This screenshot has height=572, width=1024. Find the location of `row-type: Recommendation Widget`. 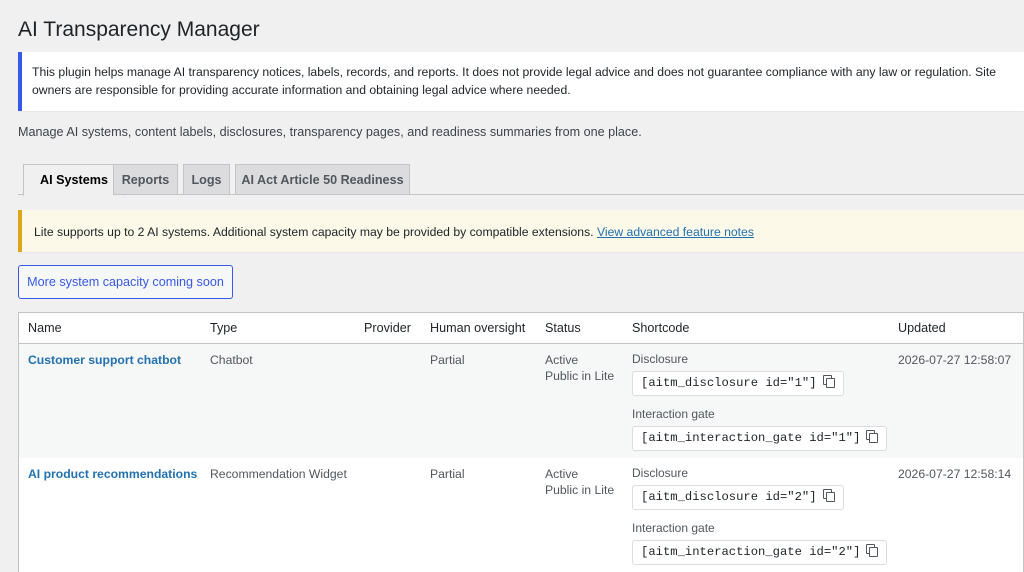

row-type: Recommendation Widget is located at coordinates (278, 474).